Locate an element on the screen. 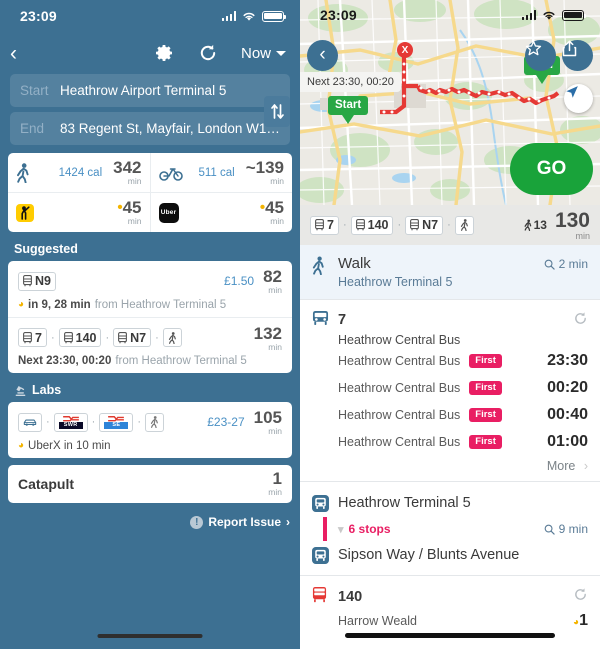 The image size is (600, 649). suggested-route-1-duration: 132 min is located at coordinates (268, 338).